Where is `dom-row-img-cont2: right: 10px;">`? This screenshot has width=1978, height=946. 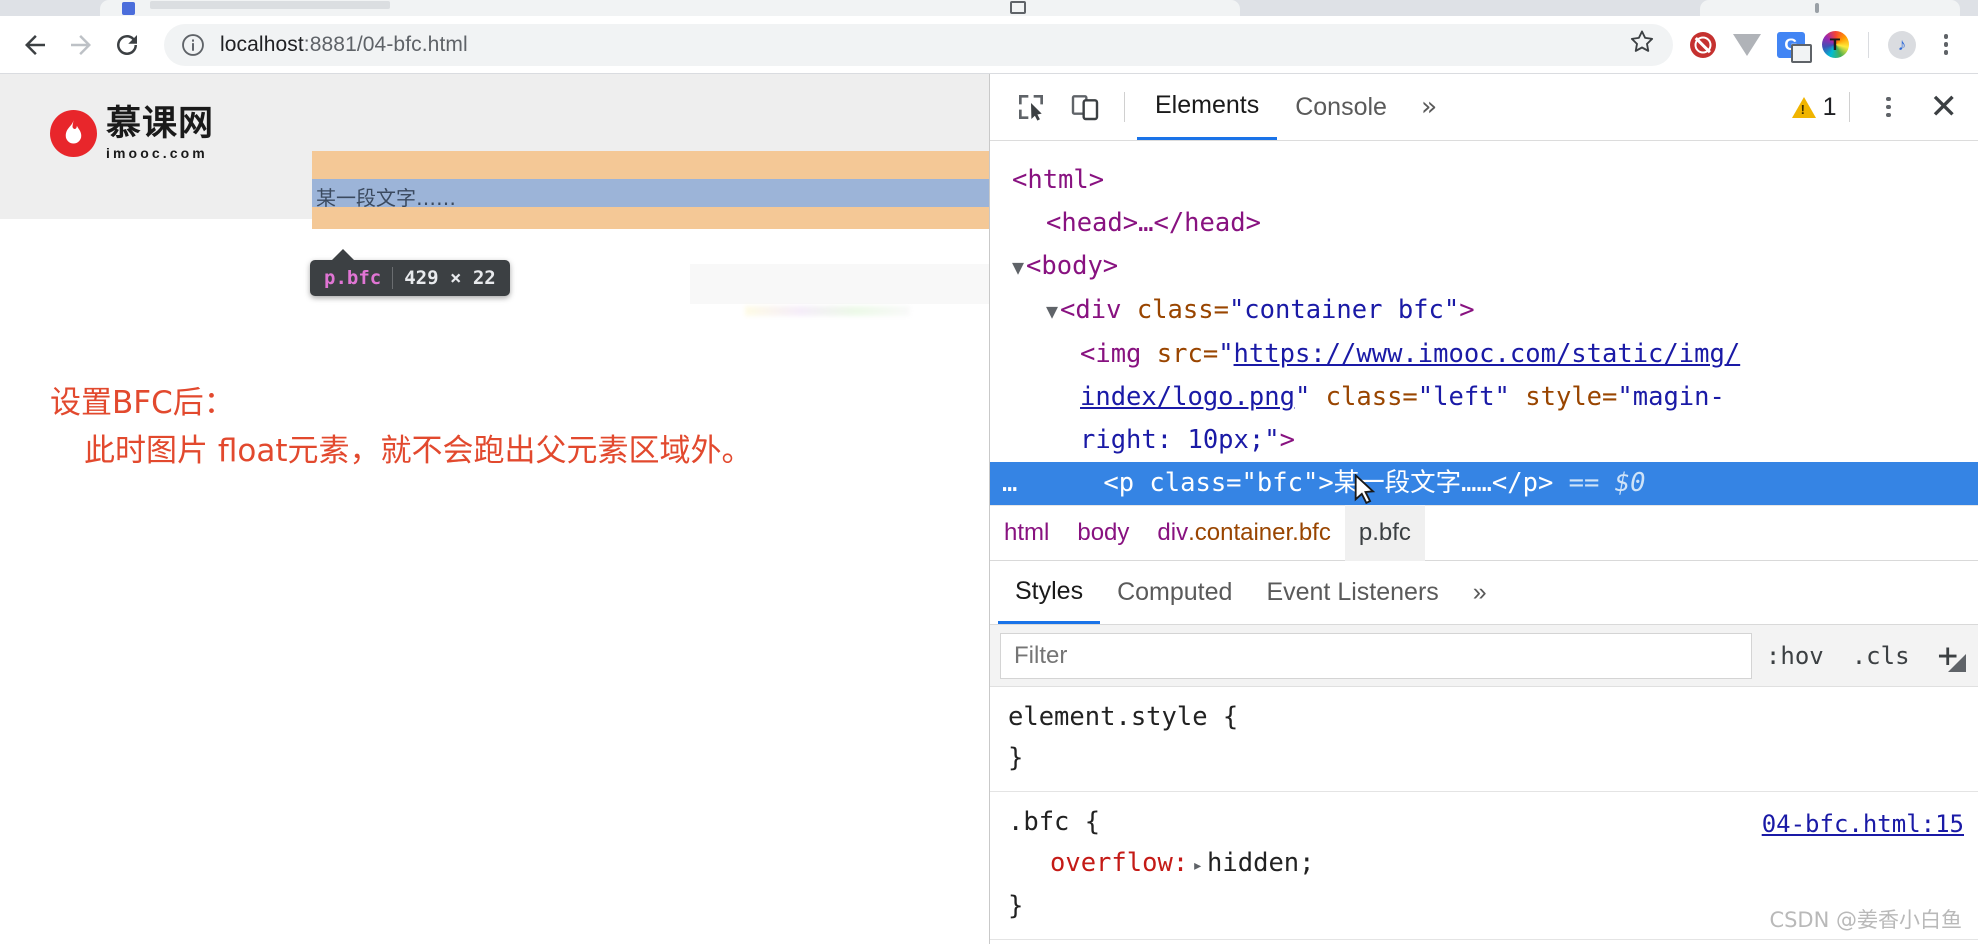 dom-row-img-cont2: right: 10px;"> is located at coordinates (1484, 440).